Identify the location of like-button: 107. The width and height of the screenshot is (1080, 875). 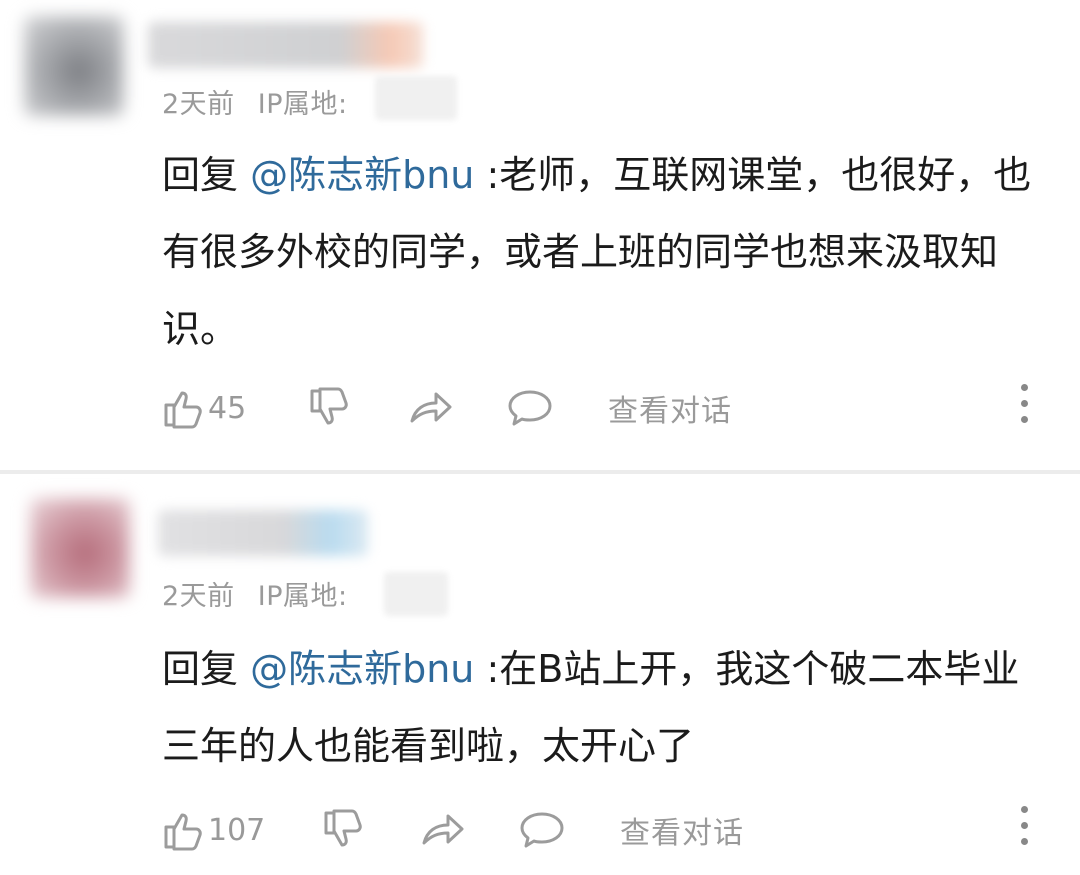
(213, 830).